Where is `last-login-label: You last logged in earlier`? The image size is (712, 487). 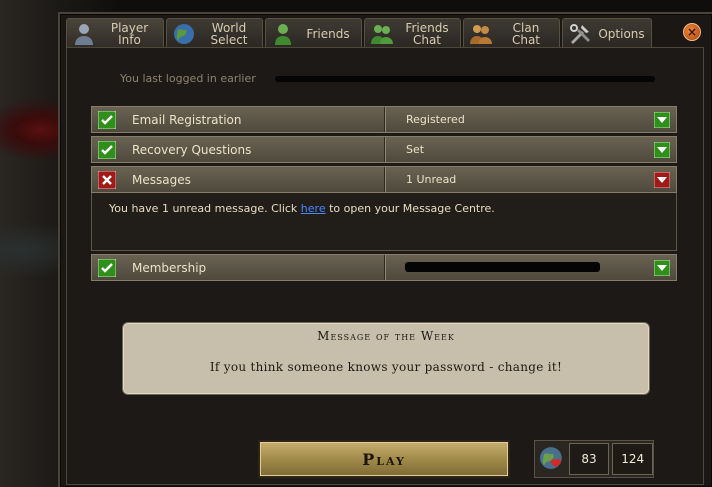
last-login-label: You last logged in earlier is located at coordinates (188, 78).